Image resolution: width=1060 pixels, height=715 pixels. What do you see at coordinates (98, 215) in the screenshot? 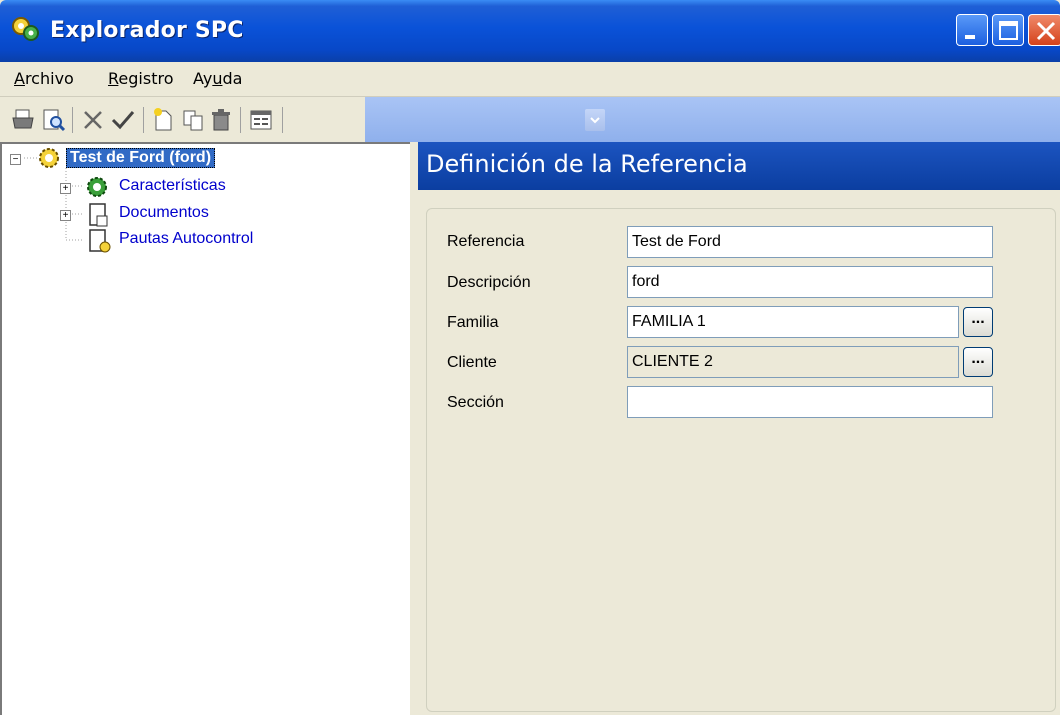
I see `document-icon` at bounding box center [98, 215].